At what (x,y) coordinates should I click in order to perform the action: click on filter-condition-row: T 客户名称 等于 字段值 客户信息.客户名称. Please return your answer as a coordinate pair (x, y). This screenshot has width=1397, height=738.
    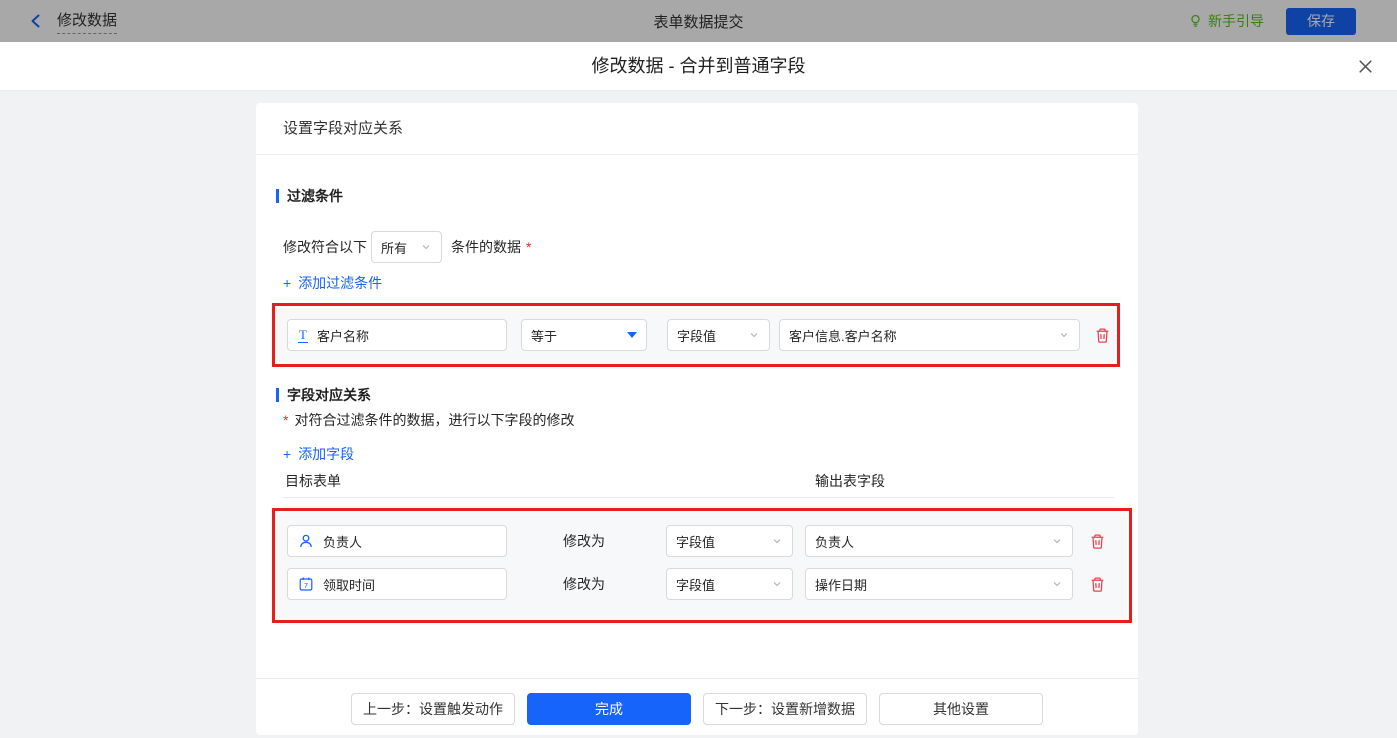
    Looking at the image, I should click on (696, 335).